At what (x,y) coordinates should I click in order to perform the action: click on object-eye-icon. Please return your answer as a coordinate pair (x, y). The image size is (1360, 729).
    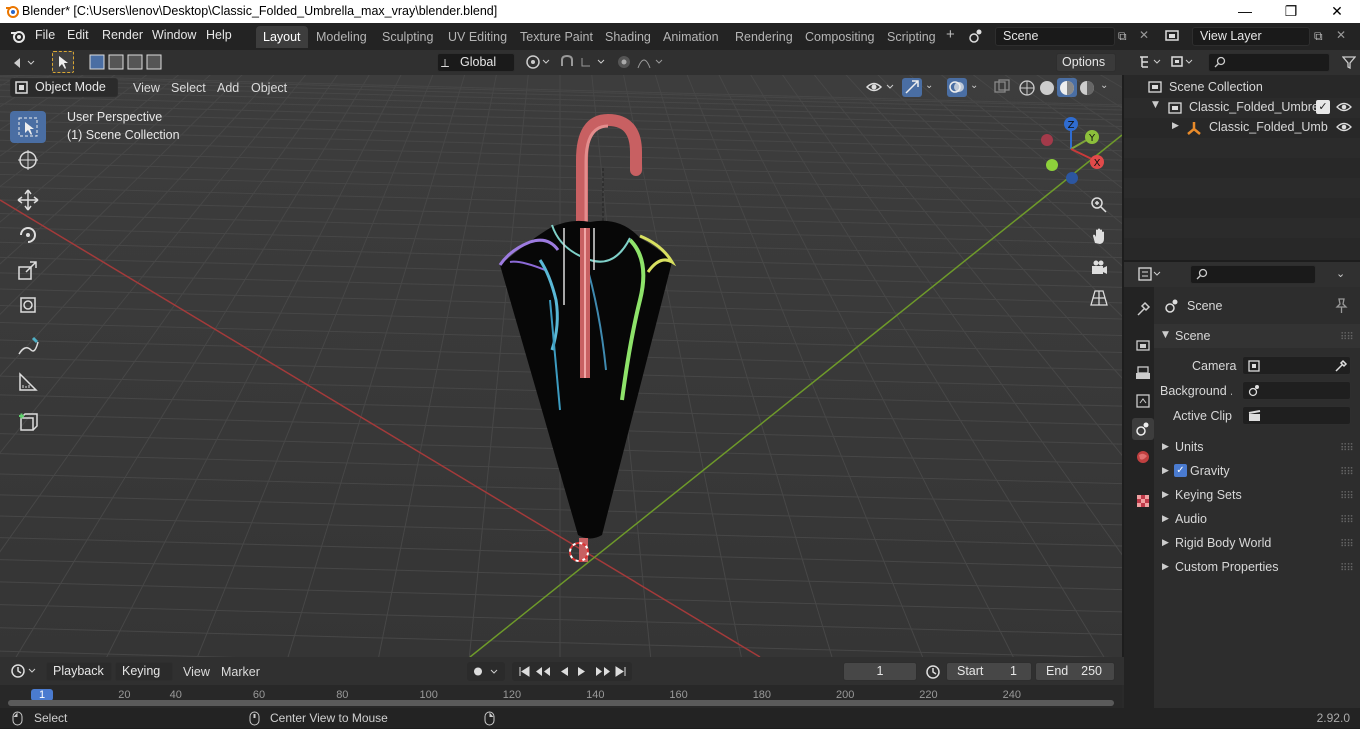
    Looking at the image, I should click on (1344, 128).